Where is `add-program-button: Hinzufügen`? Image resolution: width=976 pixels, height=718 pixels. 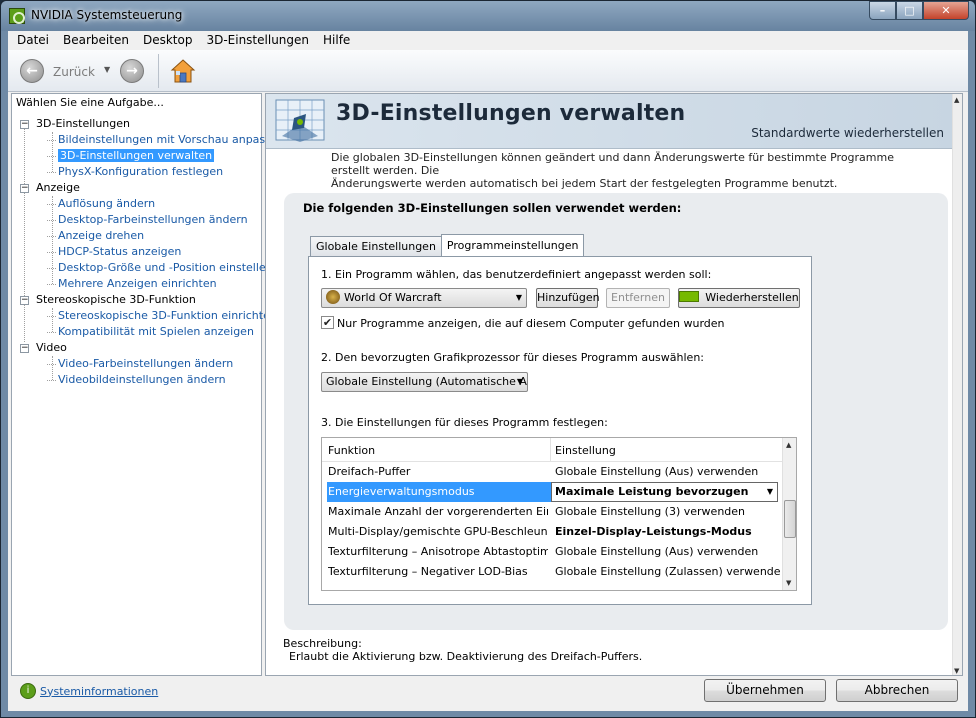
add-program-button: Hinzufügen is located at coordinates (568, 298).